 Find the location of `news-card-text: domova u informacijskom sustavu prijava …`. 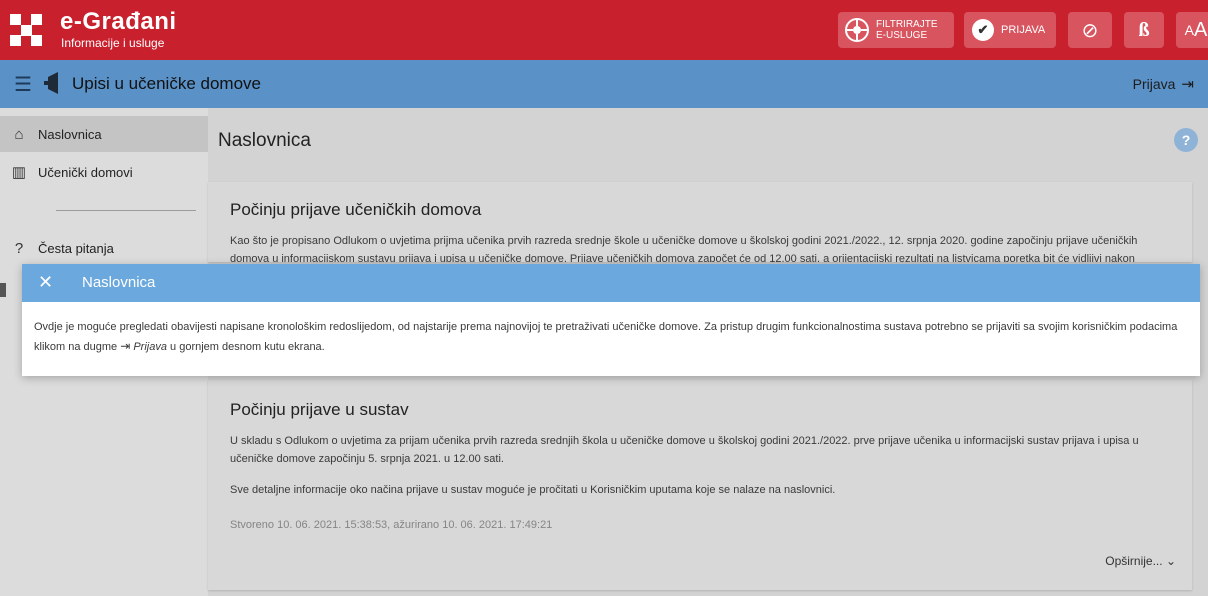

news-card-text: domova u informacijskom sustavu prijava … is located at coordinates (682, 257).